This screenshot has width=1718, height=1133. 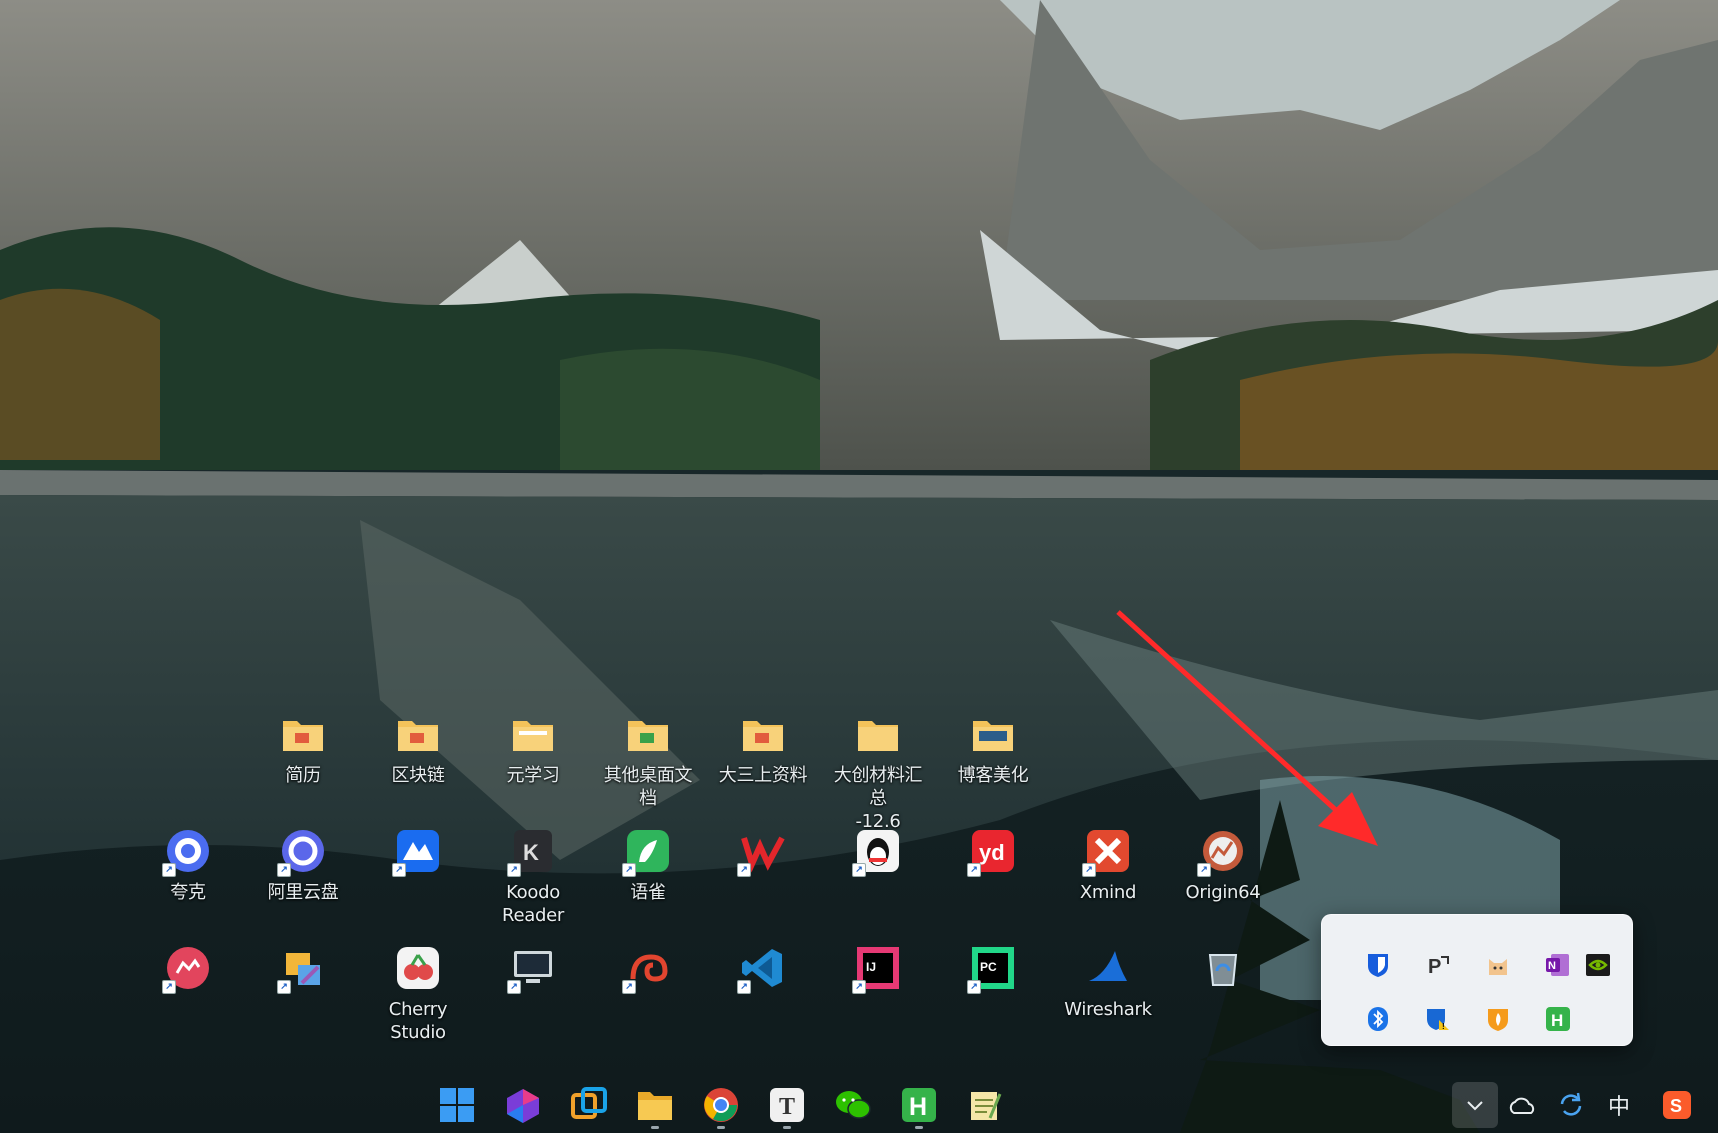 What do you see at coordinates (1598, 965) in the screenshot?
I see `nvidia-icon` at bounding box center [1598, 965].